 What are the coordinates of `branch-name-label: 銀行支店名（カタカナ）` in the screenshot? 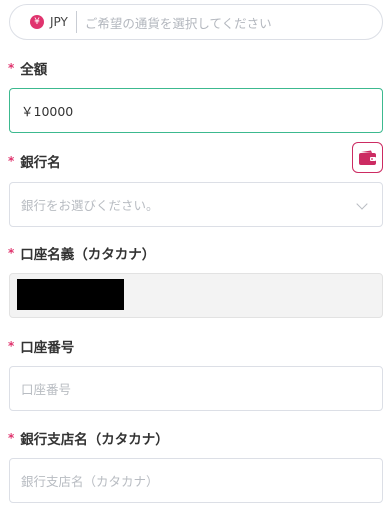 It's located at (94, 440).